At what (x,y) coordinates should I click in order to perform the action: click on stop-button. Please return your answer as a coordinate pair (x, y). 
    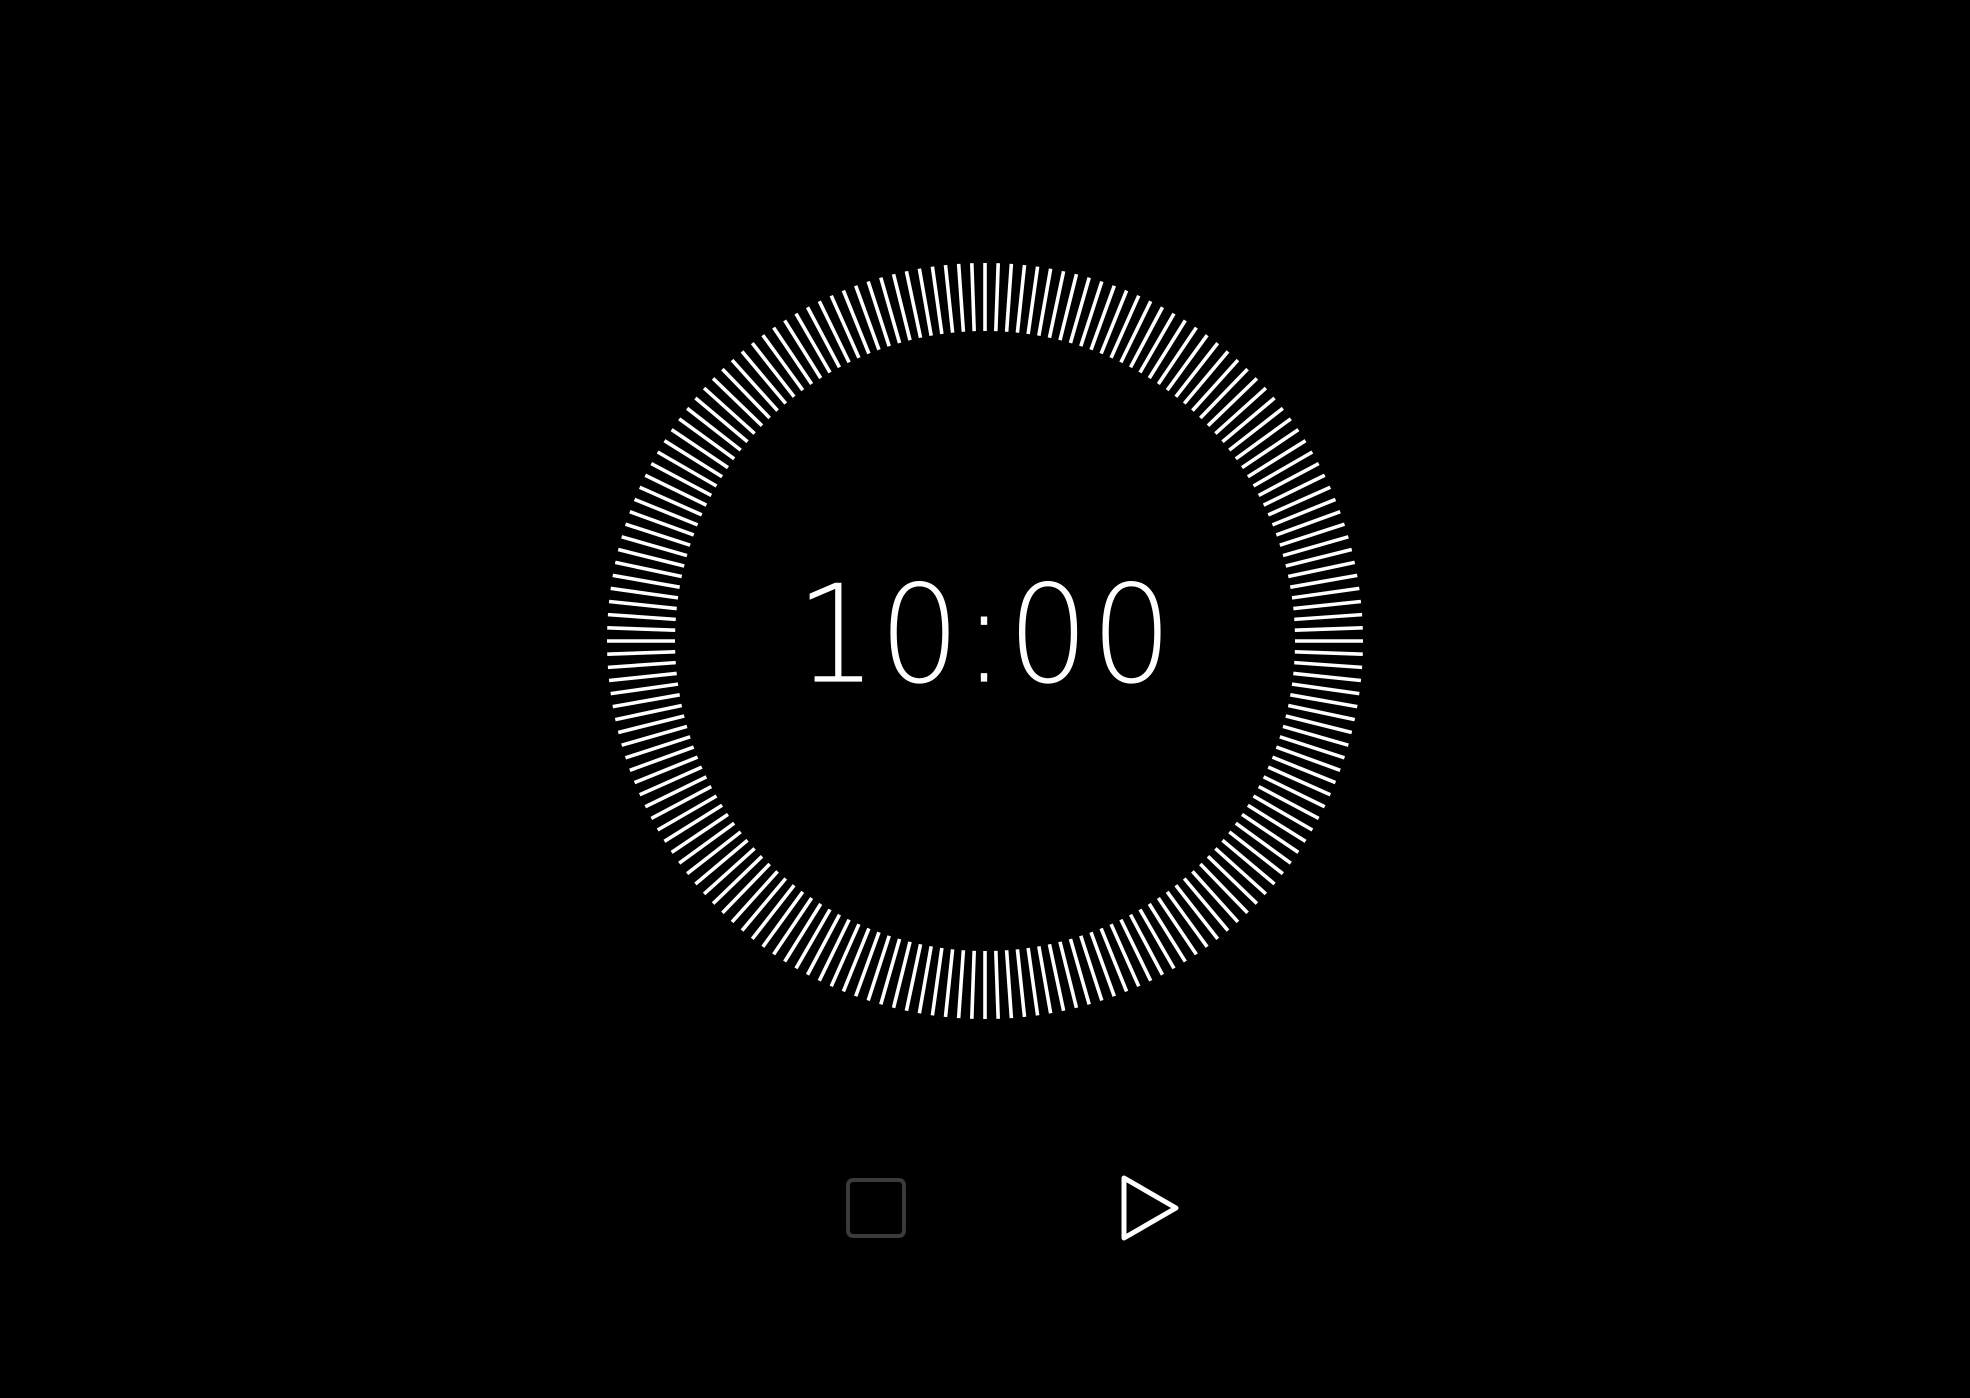
    Looking at the image, I should click on (876, 1208).